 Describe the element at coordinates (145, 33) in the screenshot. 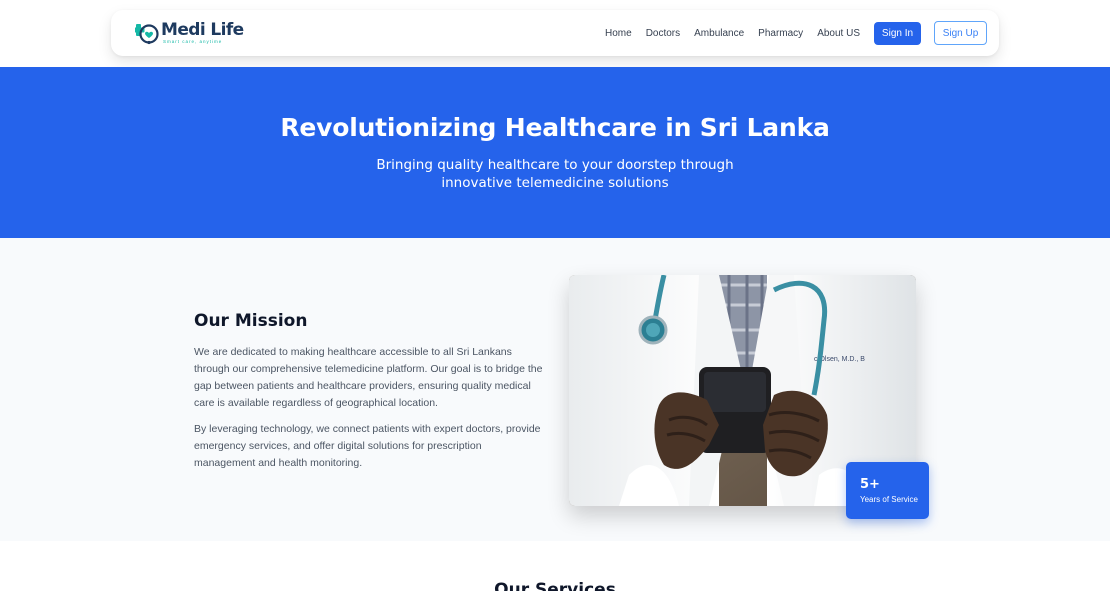

I see `medical-cross-heart-icon` at that location.